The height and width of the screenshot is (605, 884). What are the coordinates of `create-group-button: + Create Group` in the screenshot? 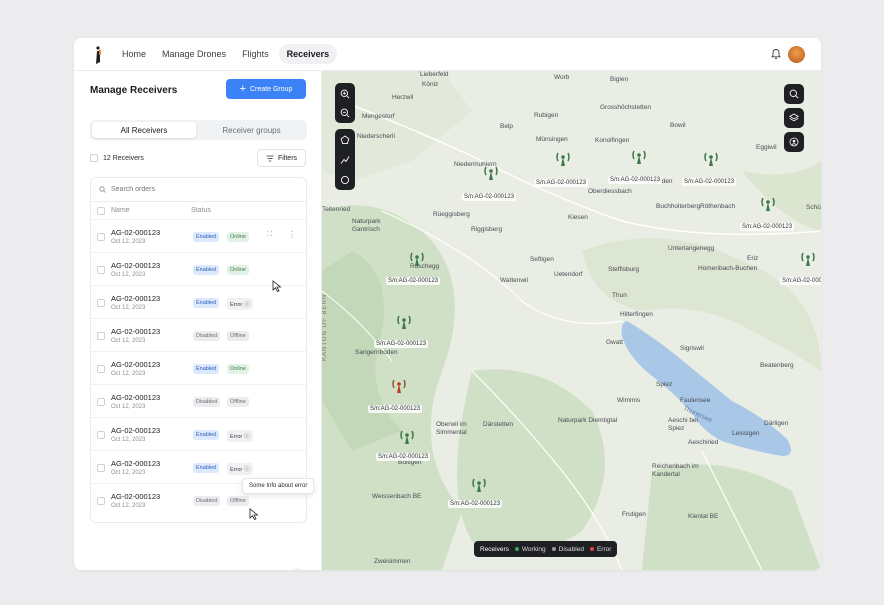 It's located at (266, 89).